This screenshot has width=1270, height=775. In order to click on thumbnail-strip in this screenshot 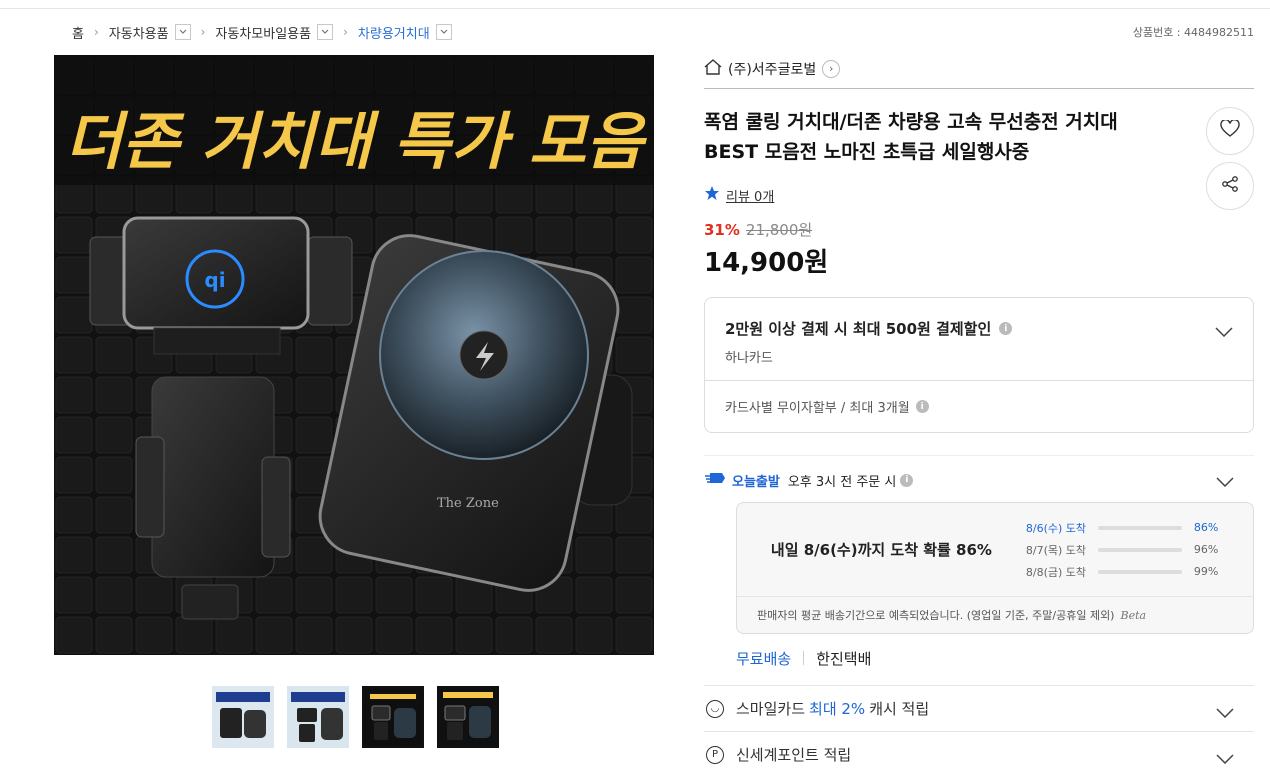, I will do `click(355, 717)`.